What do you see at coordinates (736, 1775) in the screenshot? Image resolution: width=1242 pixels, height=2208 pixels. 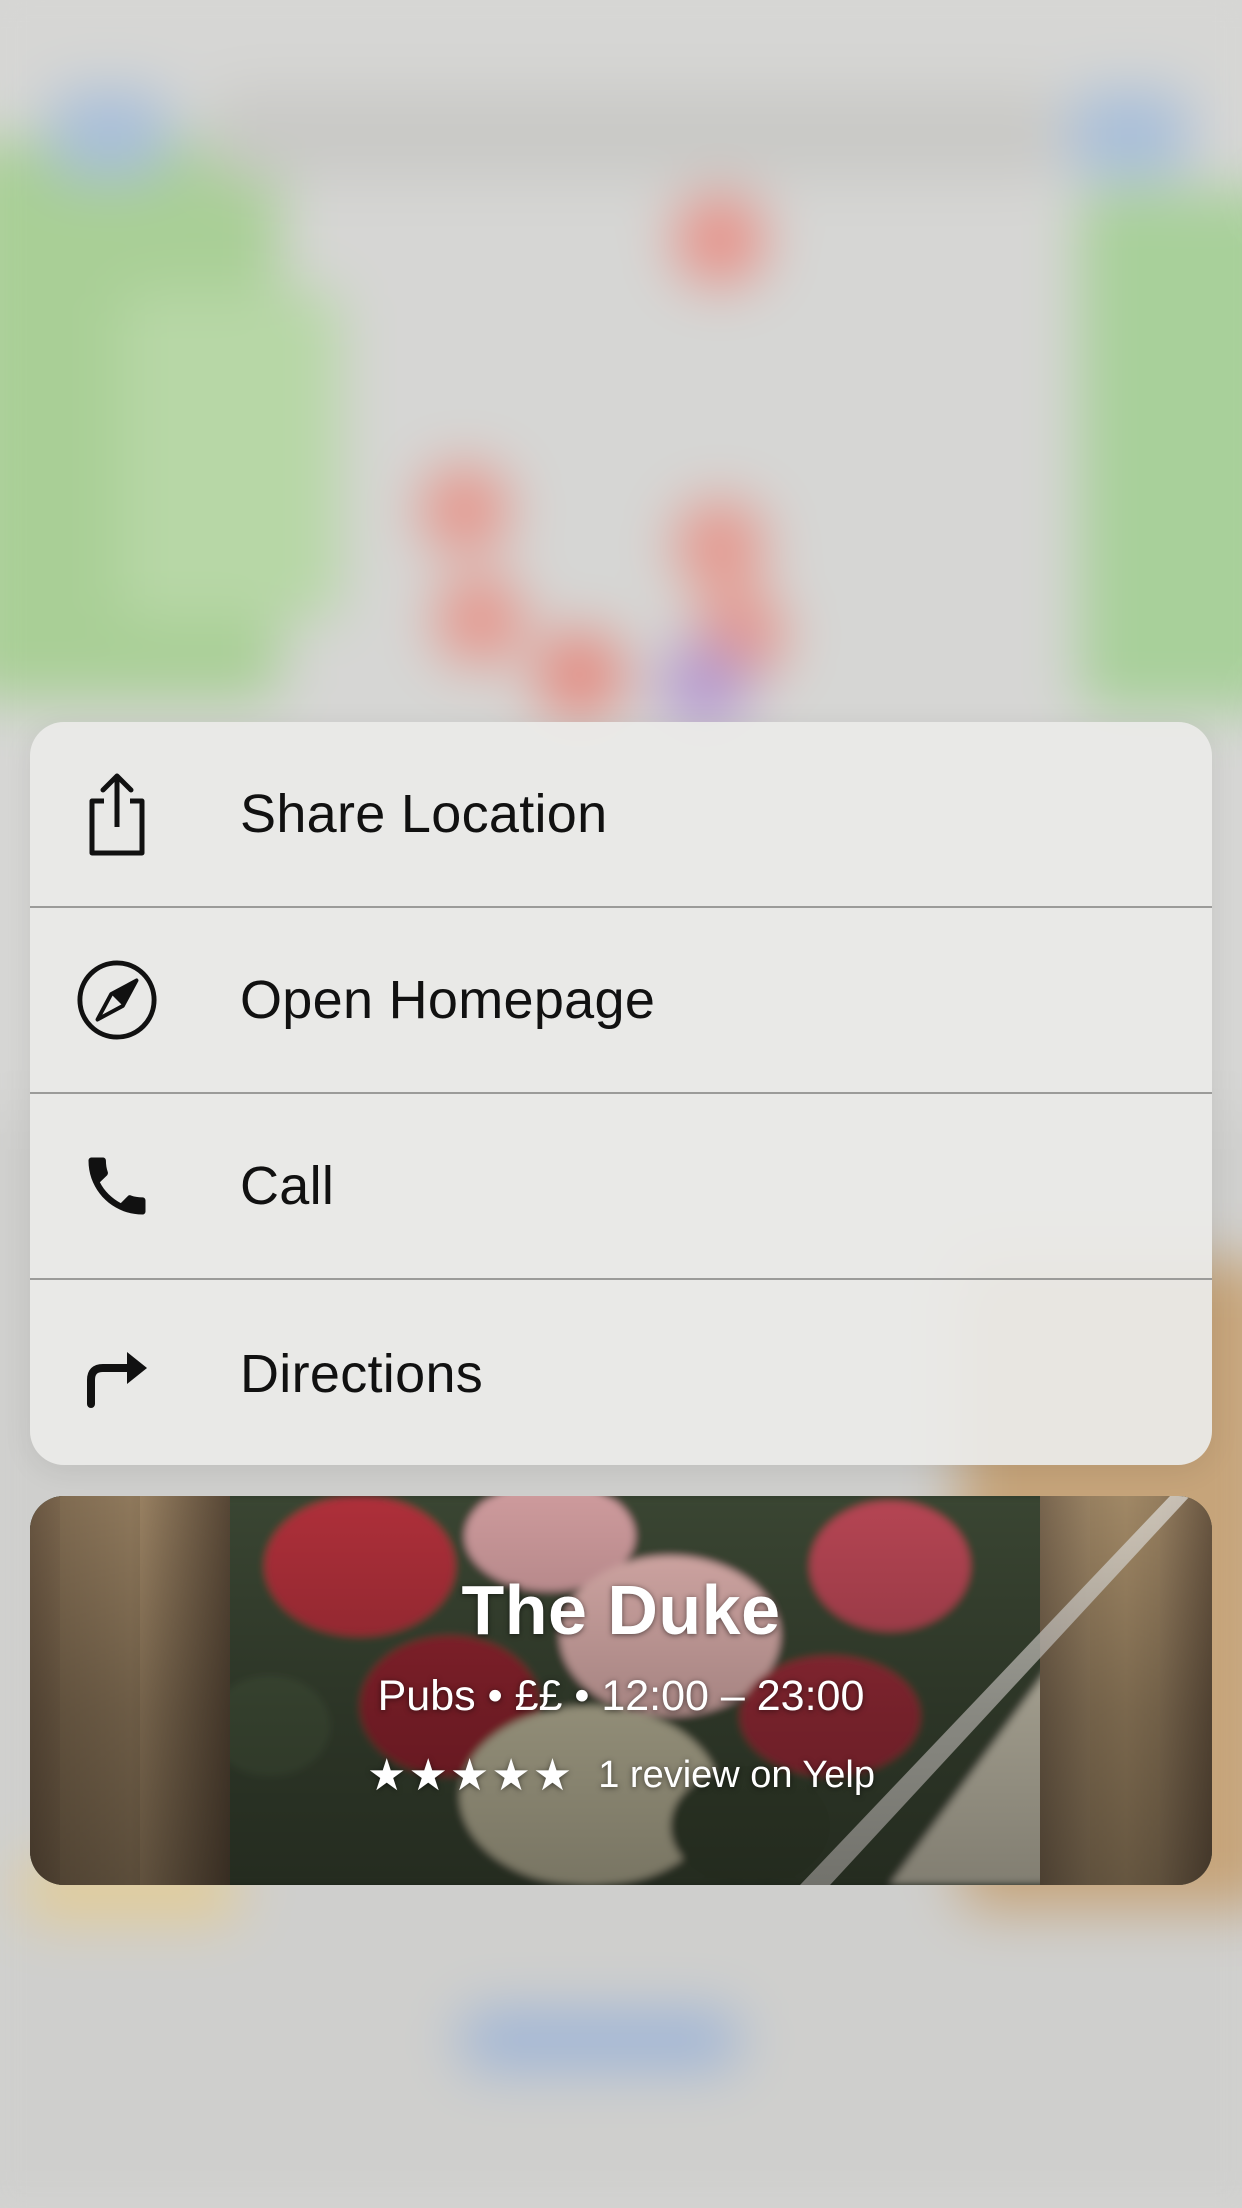 I see `review-count: 1 review on Yelp` at bounding box center [736, 1775].